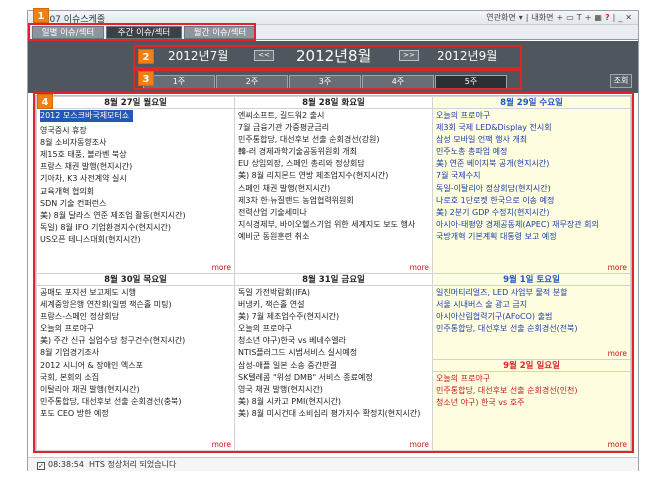  I want to click on minimize-icon: _, so click(620, 17).